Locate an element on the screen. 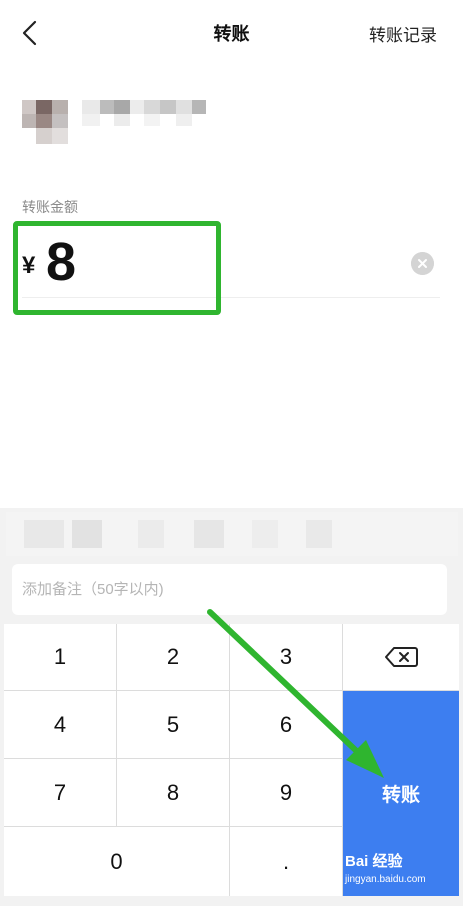 The height and width of the screenshot is (906, 463). blurred-info-strip is located at coordinates (232, 534).